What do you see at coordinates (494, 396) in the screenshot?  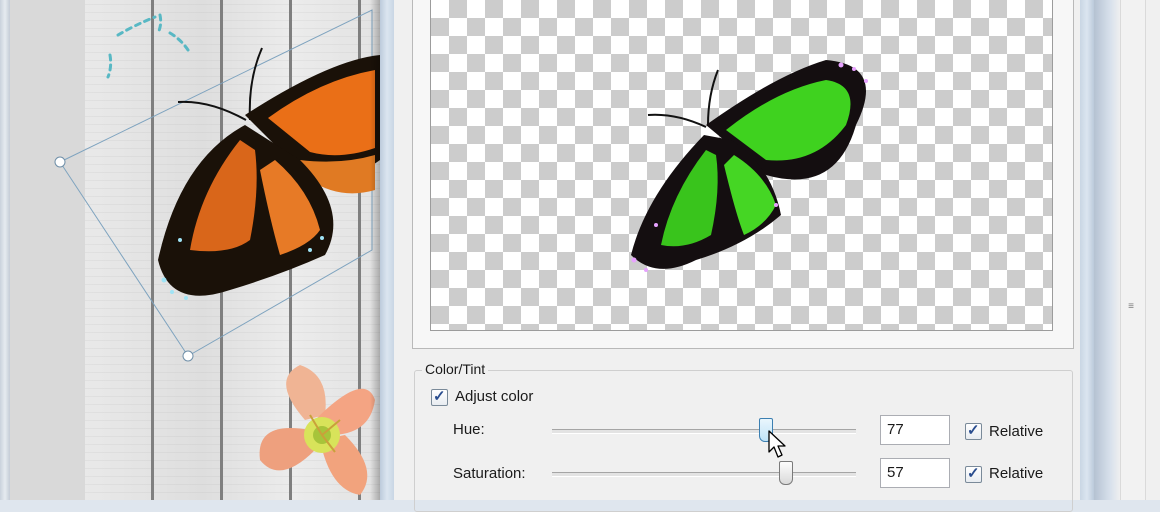 I see `adjust-color-label: Adjust color` at bounding box center [494, 396].